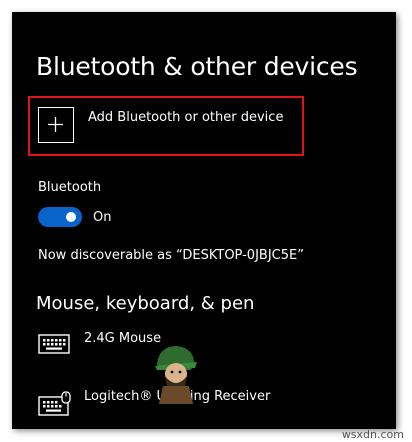 The width and height of the screenshot is (412, 442). What do you see at coordinates (372, 434) in the screenshot?
I see `watermark-text: wsxdn.com` at bounding box center [372, 434].